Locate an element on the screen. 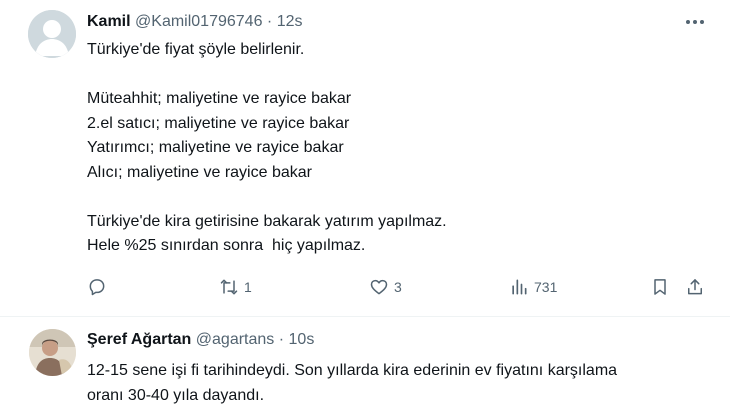 Image resolution: width=730 pixels, height=420 pixels. tweet-text-line: Müteahhit; maliyetine ve rayice bakar is located at coordinates (219, 98).